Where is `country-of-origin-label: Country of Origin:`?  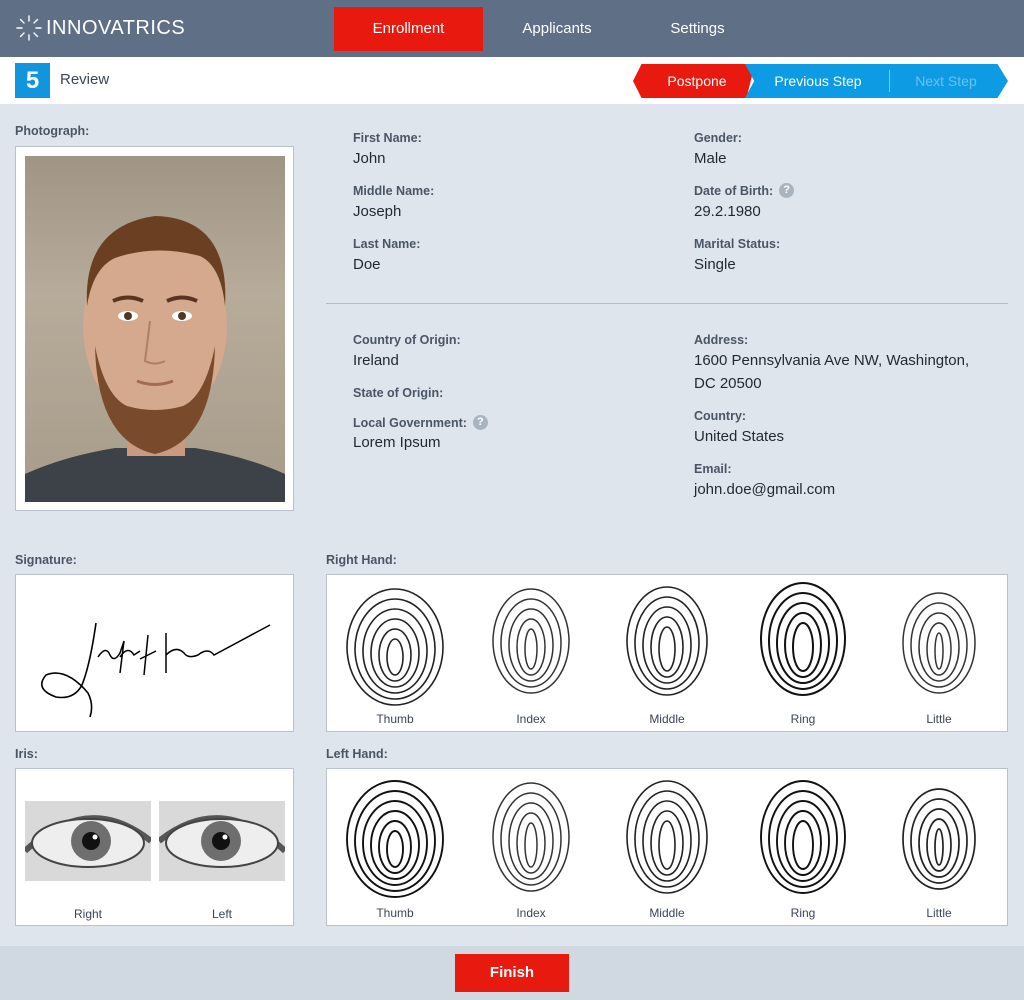 country-of-origin-label: Country of Origin: is located at coordinates (407, 340).